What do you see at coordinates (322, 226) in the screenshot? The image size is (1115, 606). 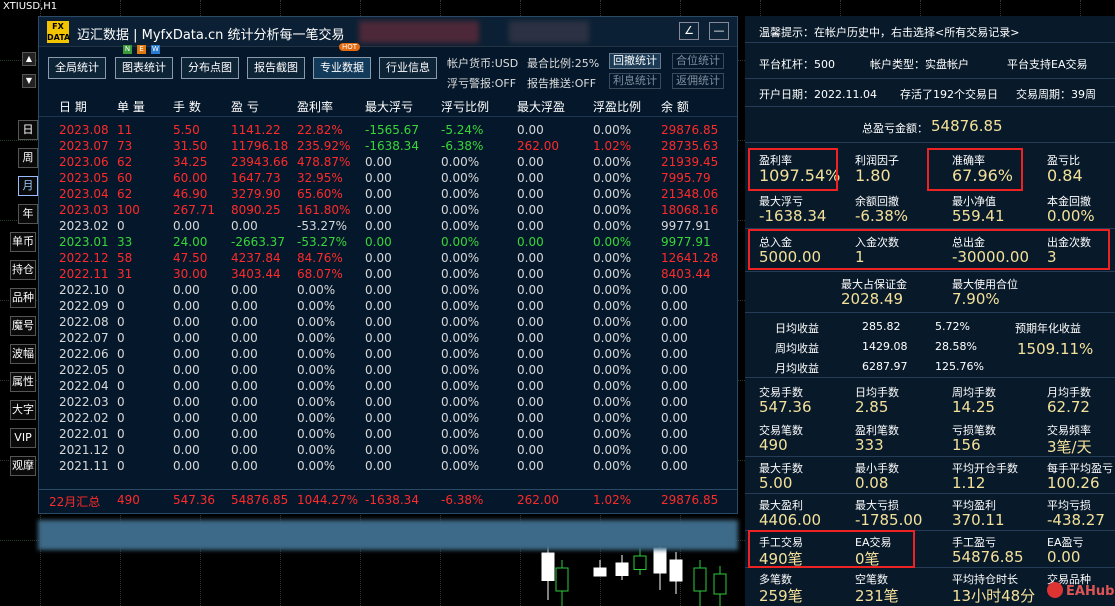 I see `table-cell: -53.27%` at bounding box center [322, 226].